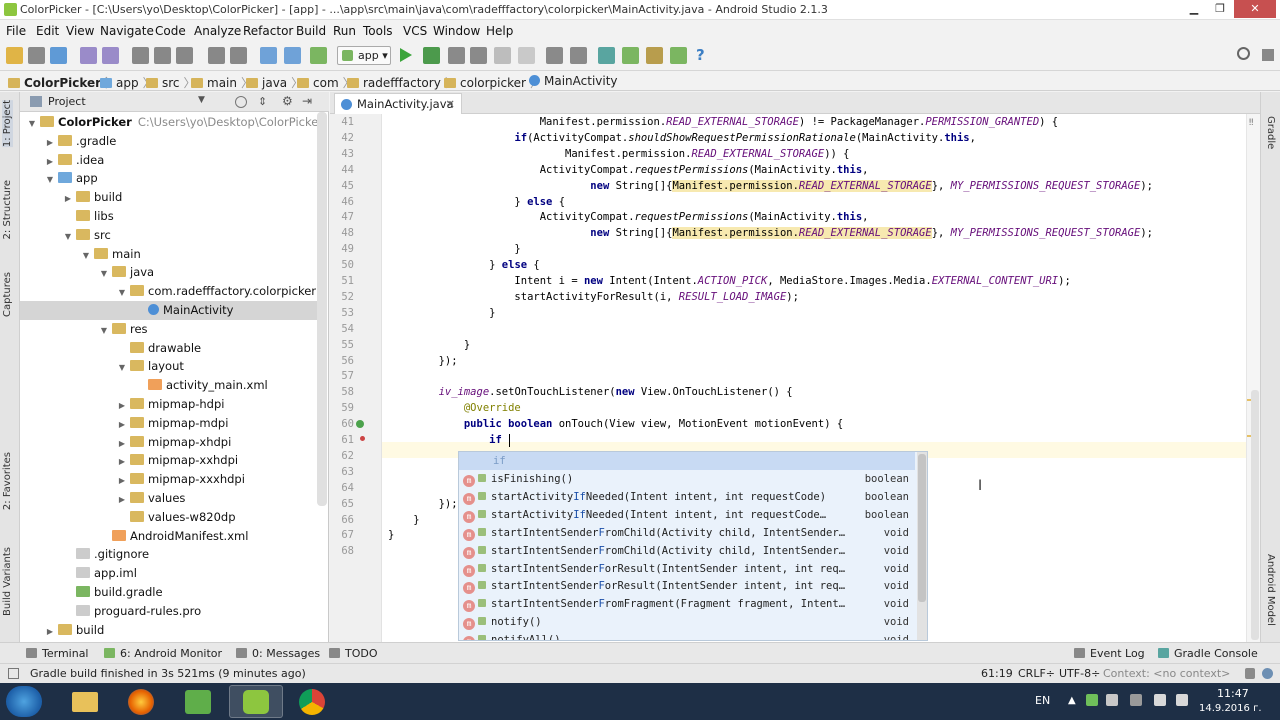  What do you see at coordinates (201, 100) in the screenshot?
I see `chevron-down-icon: ▼` at bounding box center [201, 100].